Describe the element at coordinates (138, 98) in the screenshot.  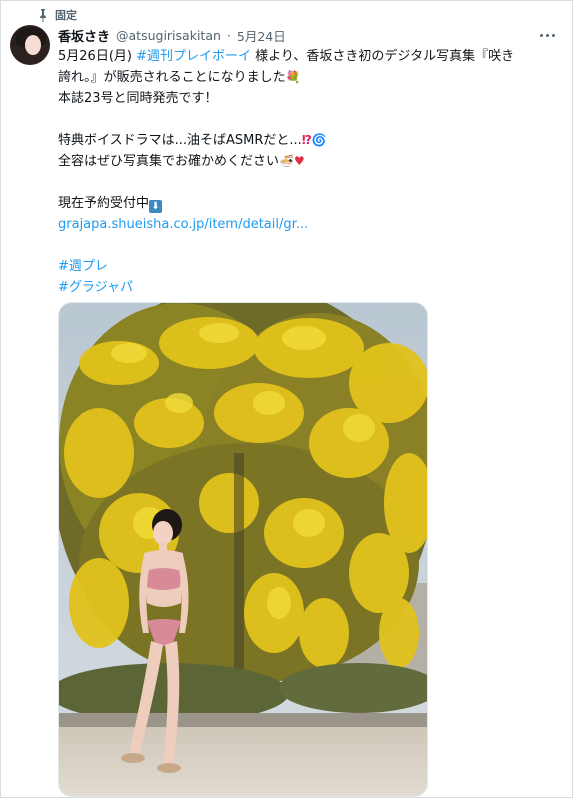
I see `tweet-line: 本誌23号と同時発売です！` at that location.